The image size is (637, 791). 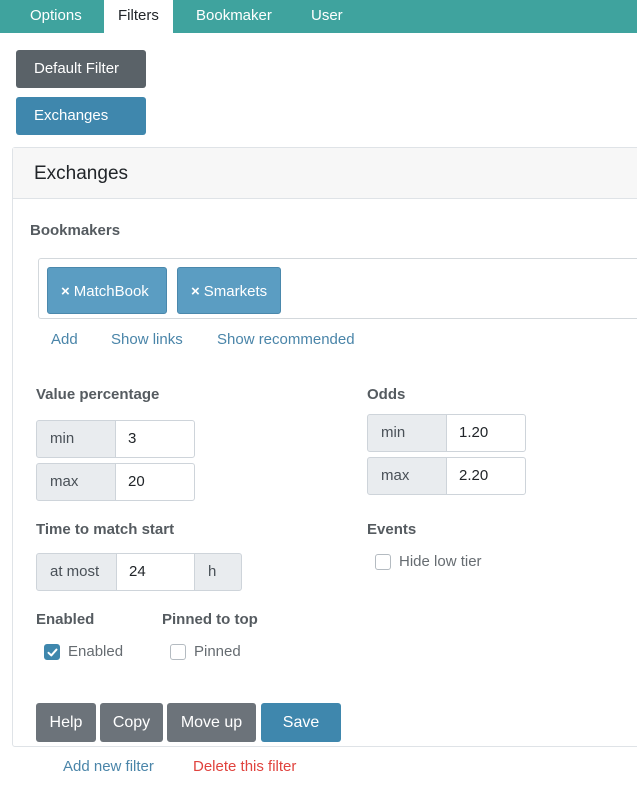 What do you see at coordinates (244, 766) in the screenshot?
I see `delete-filter-link: Delete this filter` at bounding box center [244, 766].